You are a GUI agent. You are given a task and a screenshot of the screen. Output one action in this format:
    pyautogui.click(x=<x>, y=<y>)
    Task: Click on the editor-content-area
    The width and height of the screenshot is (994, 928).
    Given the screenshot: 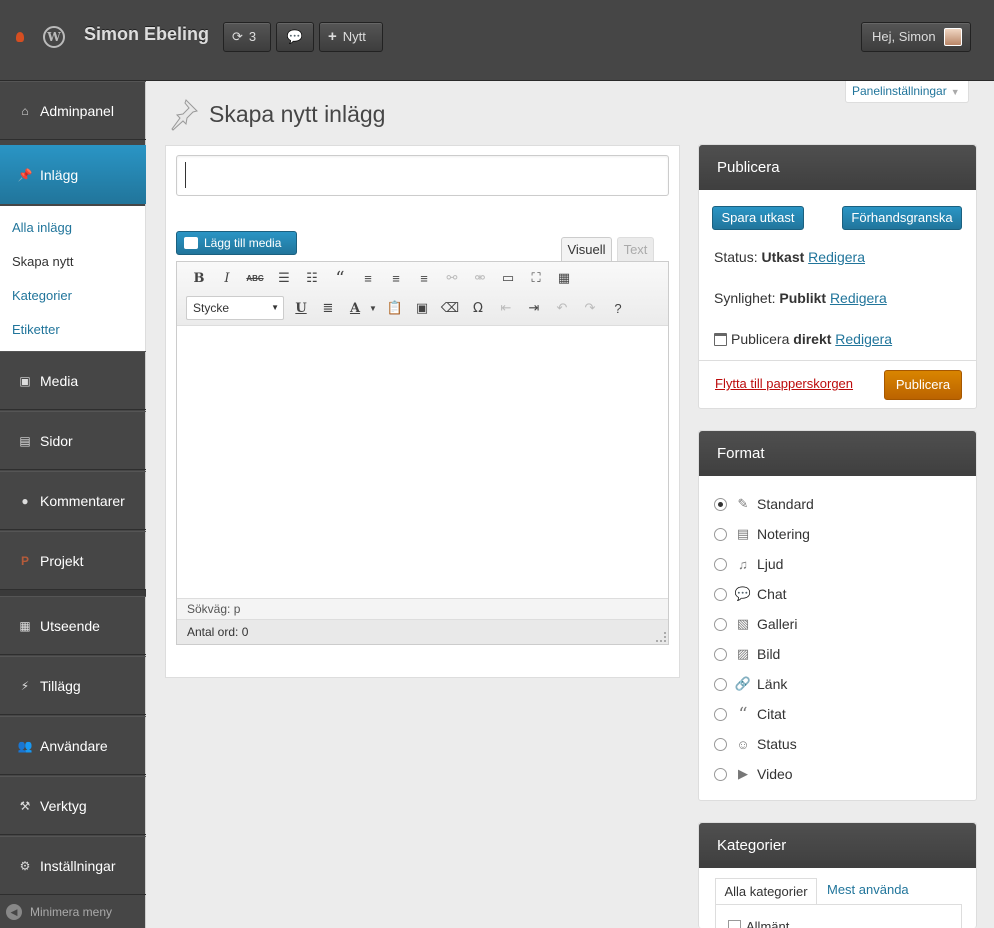 What is the action you would take?
    pyautogui.click(x=422, y=462)
    